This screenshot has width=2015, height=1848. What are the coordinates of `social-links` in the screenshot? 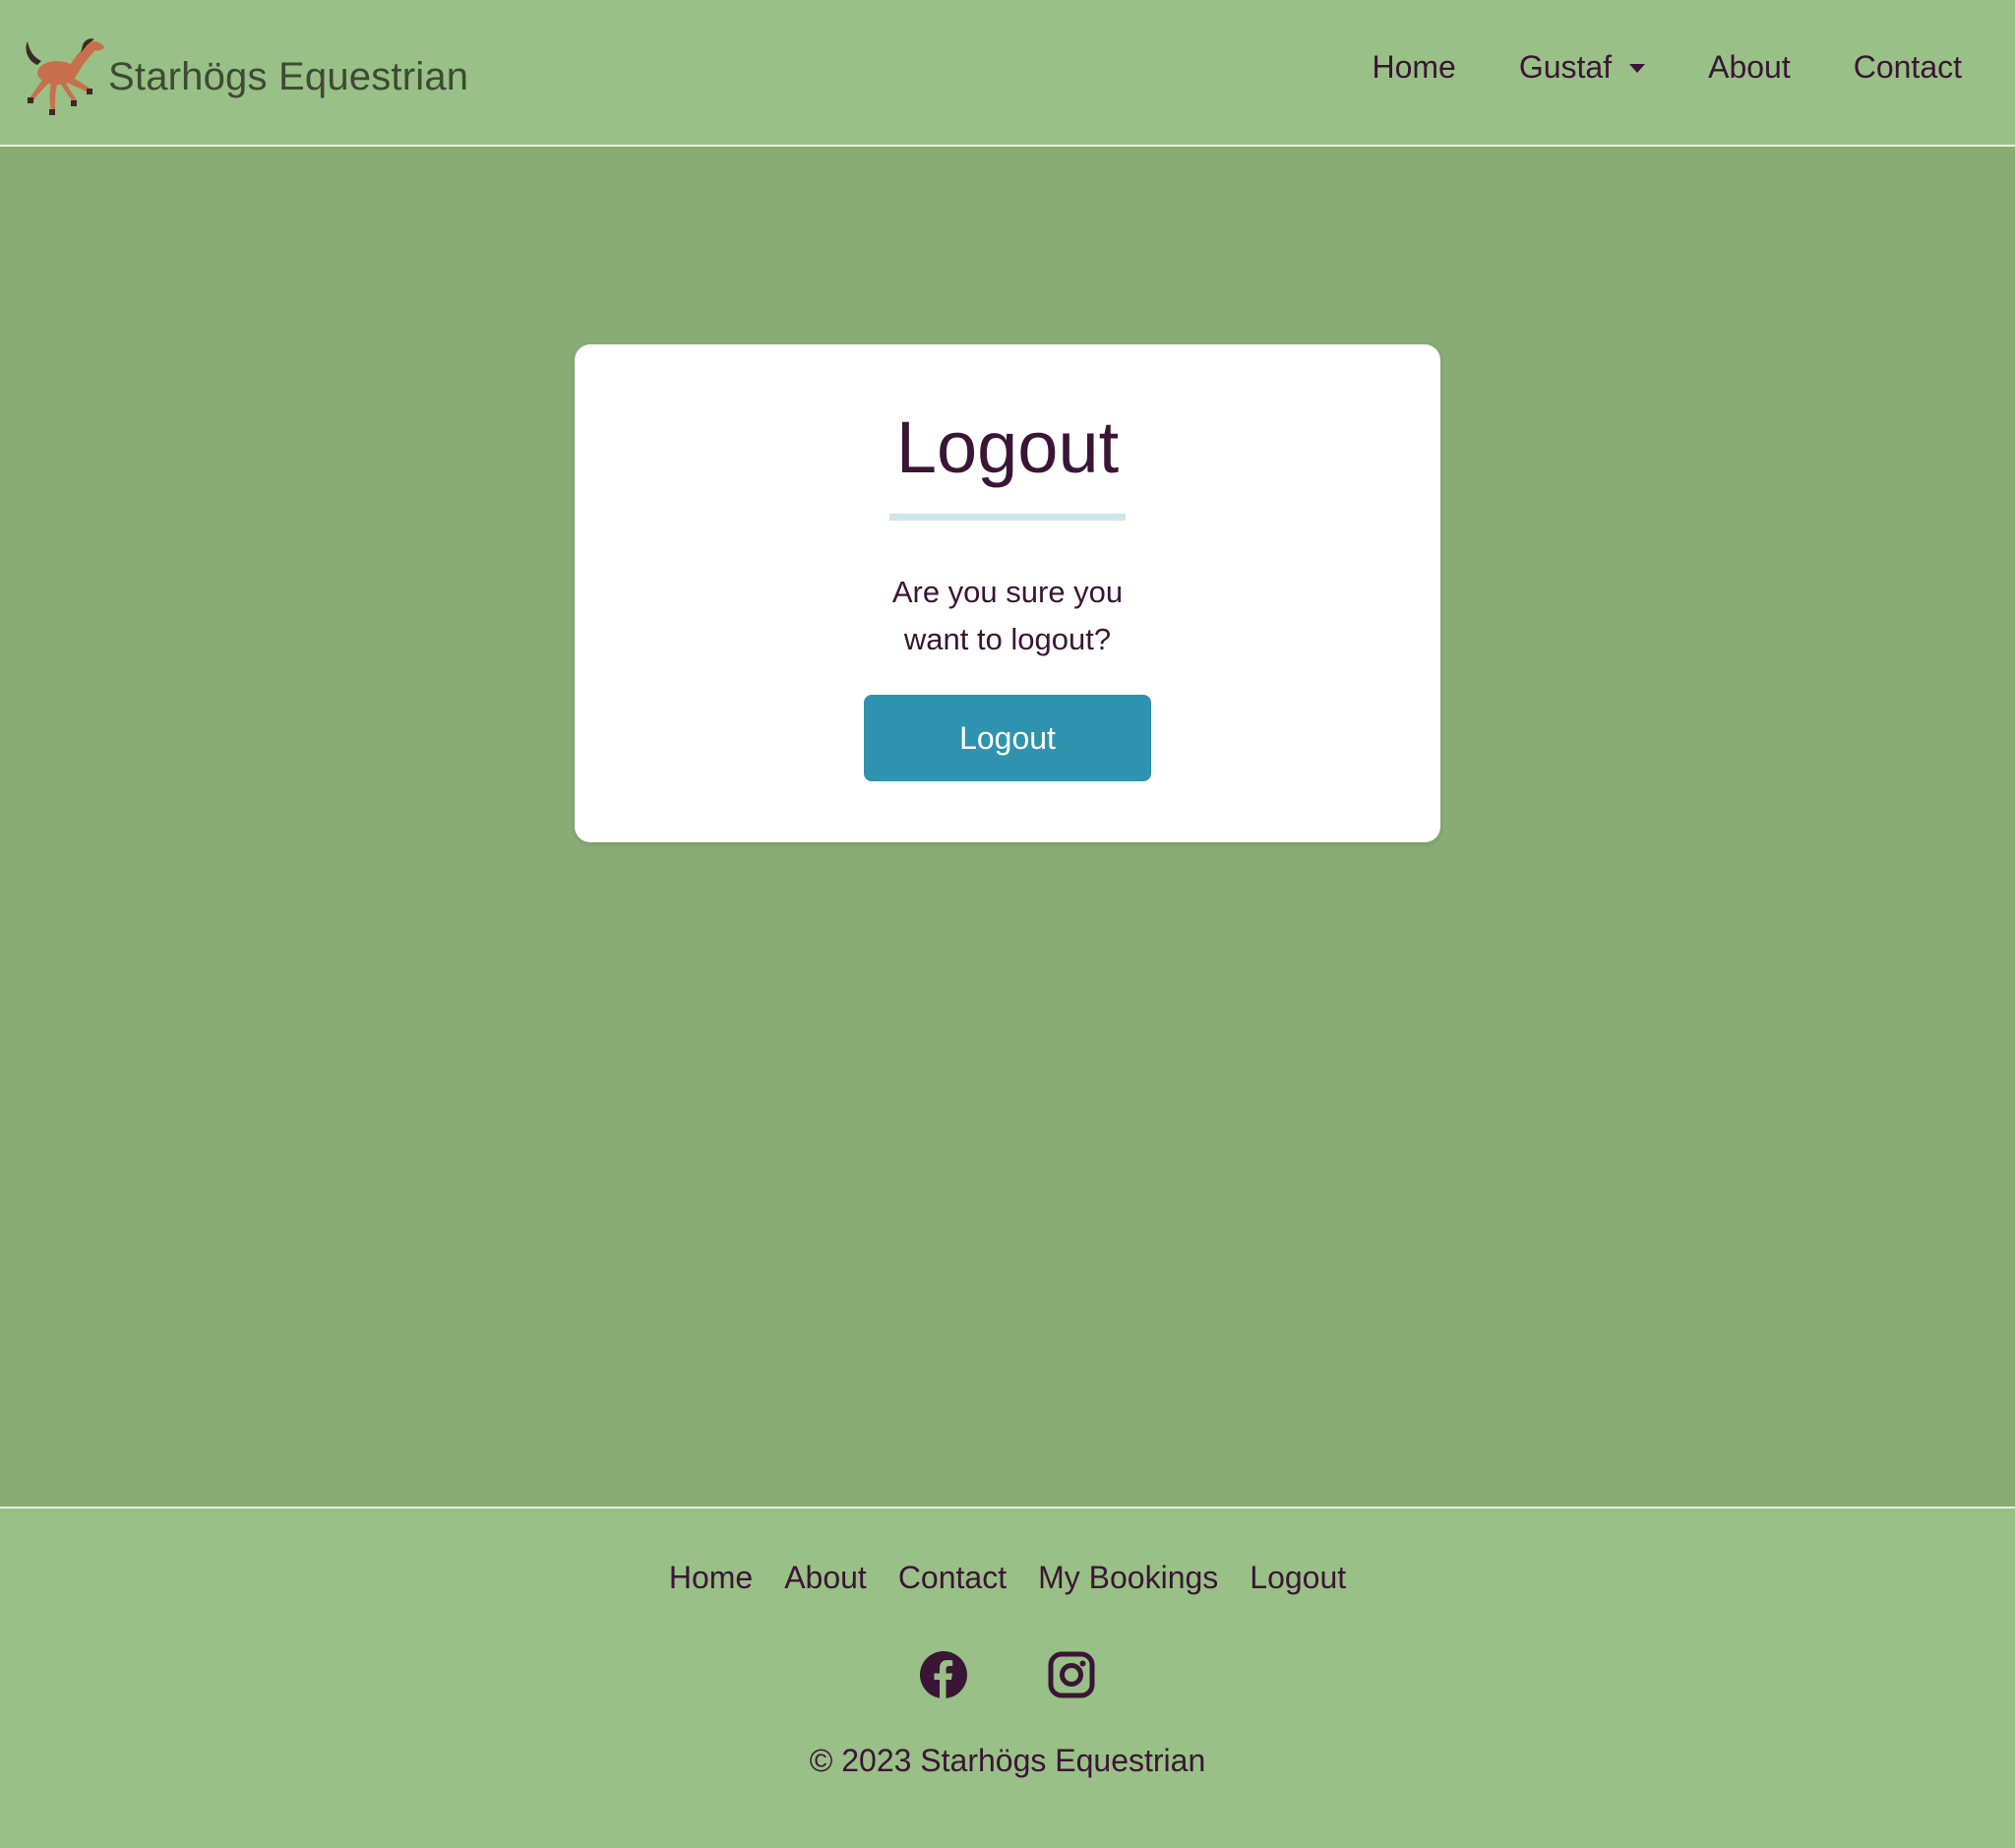 It's located at (1007, 1674).